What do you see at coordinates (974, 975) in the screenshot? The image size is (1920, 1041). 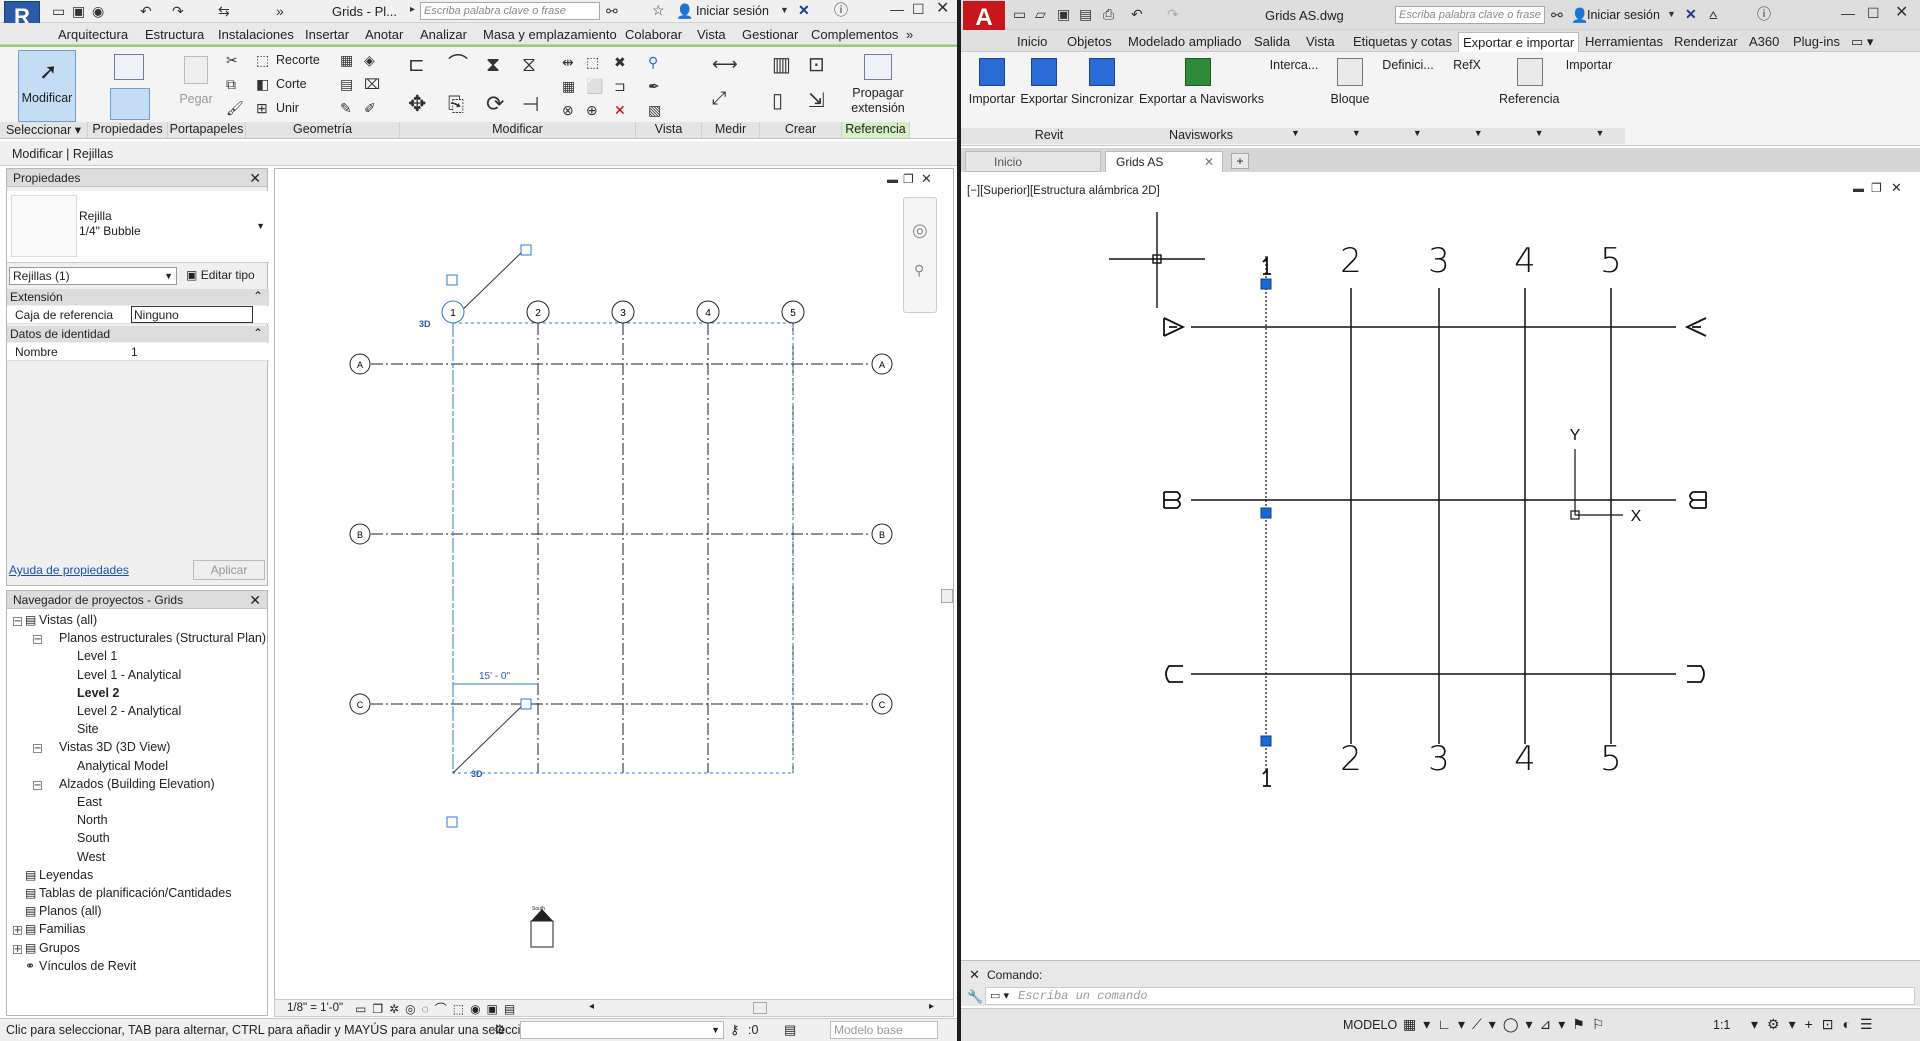 I see `command-close-icon: ✕` at bounding box center [974, 975].